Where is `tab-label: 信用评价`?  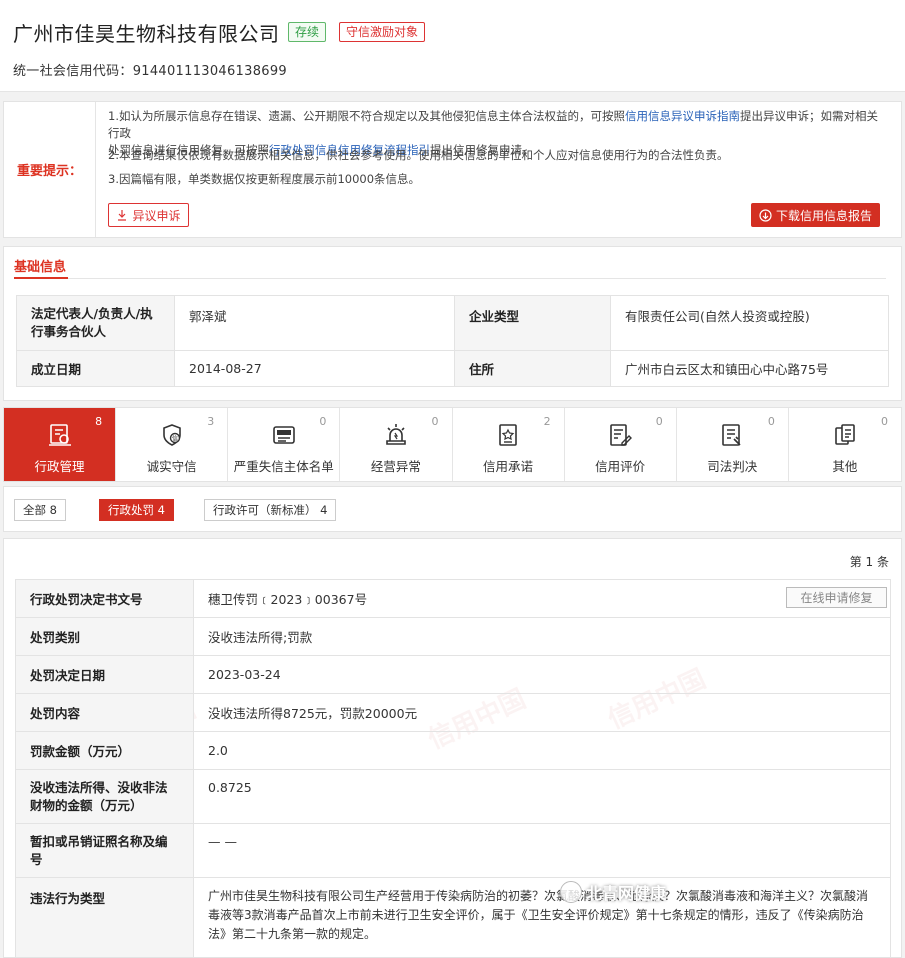 tab-label: 信用评价 is located at coordinates (620, 466).